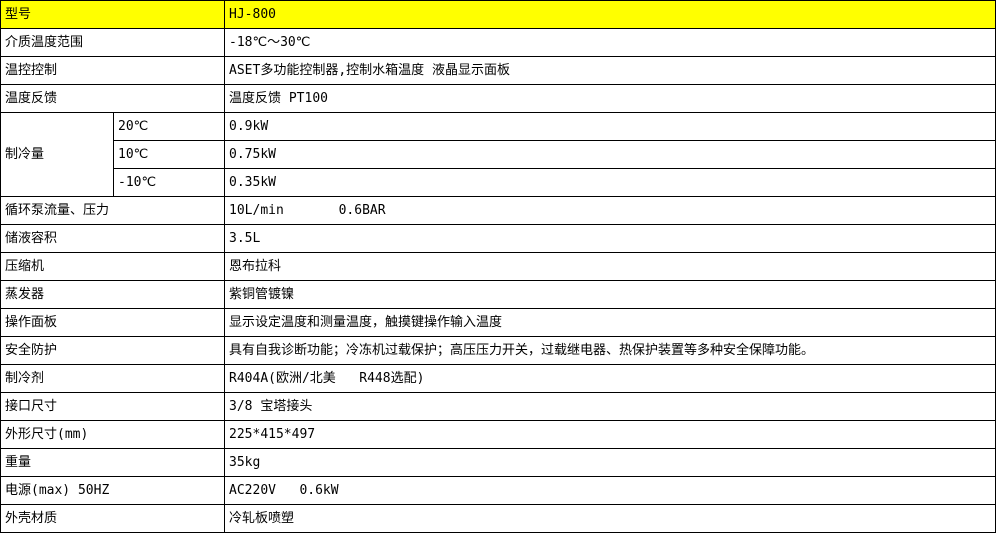 Image resolution: width=996 pixels, height=533 pixels. What do you see at coordinates (113, 266) in the screenshot?
I see `row-label: 压缩机` at bounding box center [113, 266].